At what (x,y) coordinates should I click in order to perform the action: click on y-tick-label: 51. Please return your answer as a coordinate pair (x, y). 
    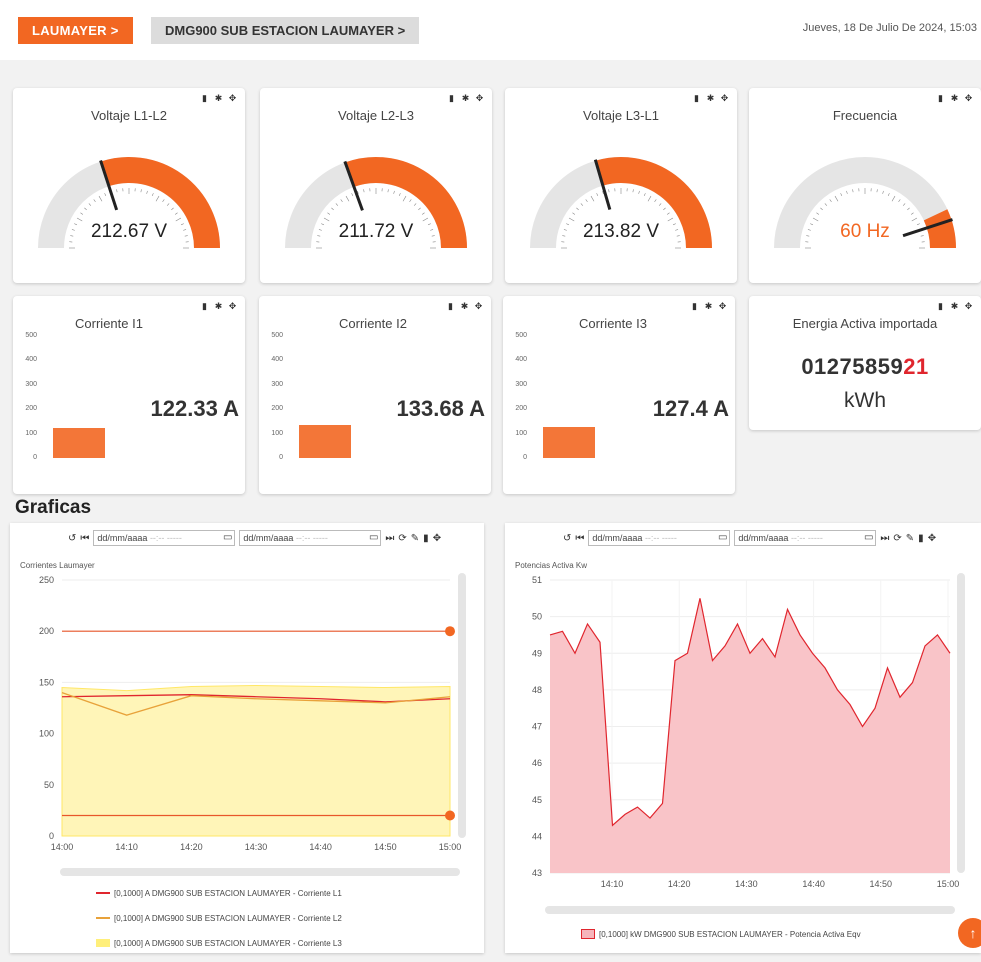
    Looking at the image, I should click on (537, 580).